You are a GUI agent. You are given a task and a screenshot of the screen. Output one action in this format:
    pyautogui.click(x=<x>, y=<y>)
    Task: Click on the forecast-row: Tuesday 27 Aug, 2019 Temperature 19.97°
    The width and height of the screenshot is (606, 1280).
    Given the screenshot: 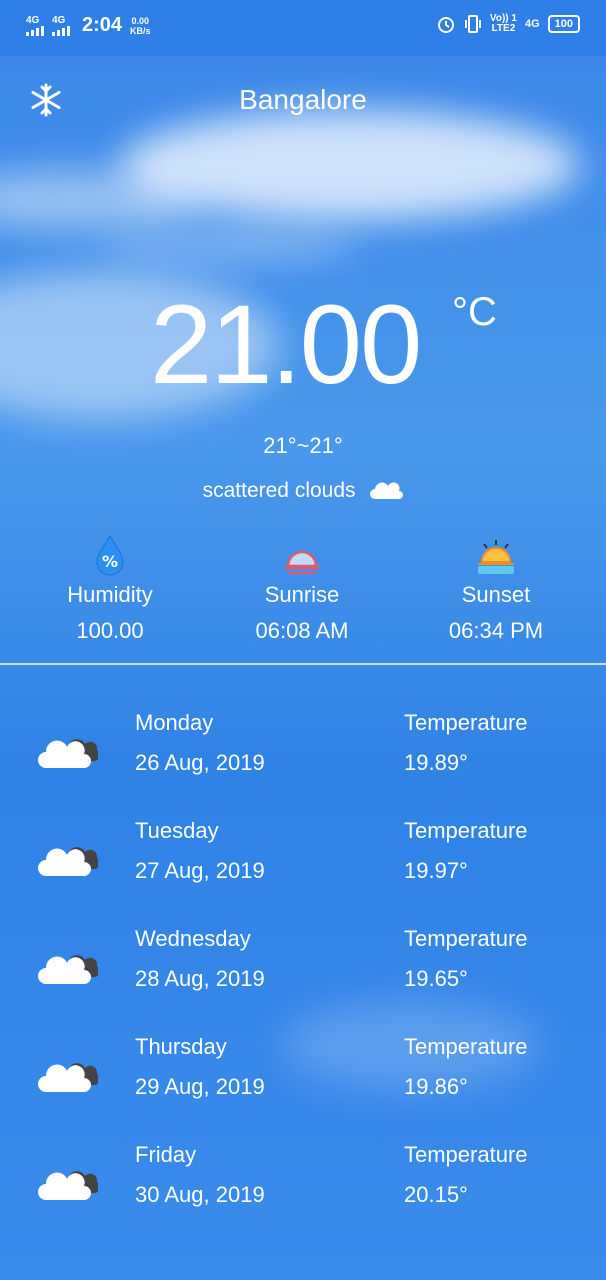 What is the action you would take?
    pyautogui.click(x=303, y=862)
    